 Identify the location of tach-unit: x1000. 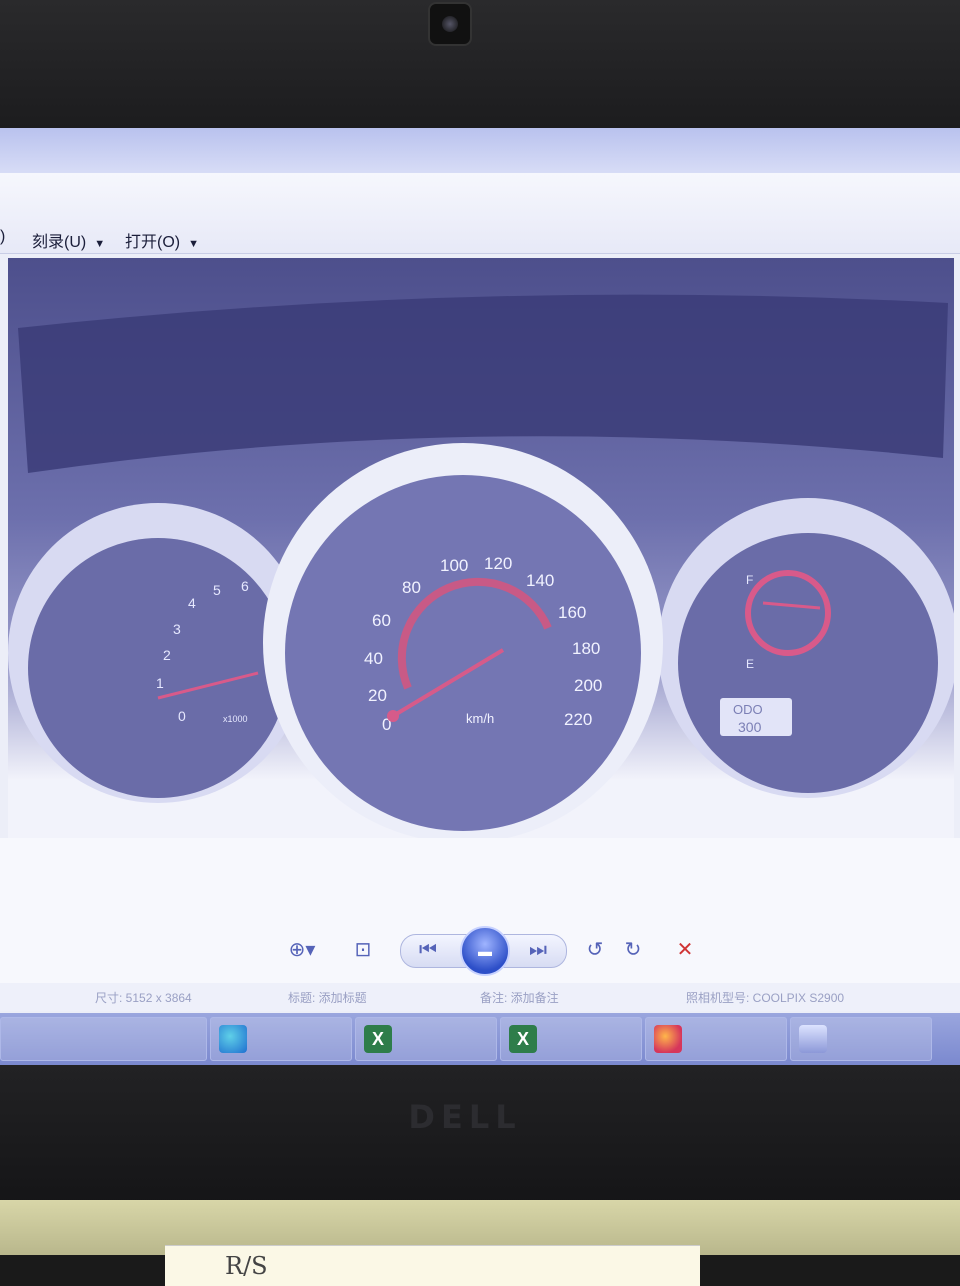
(235, 719).